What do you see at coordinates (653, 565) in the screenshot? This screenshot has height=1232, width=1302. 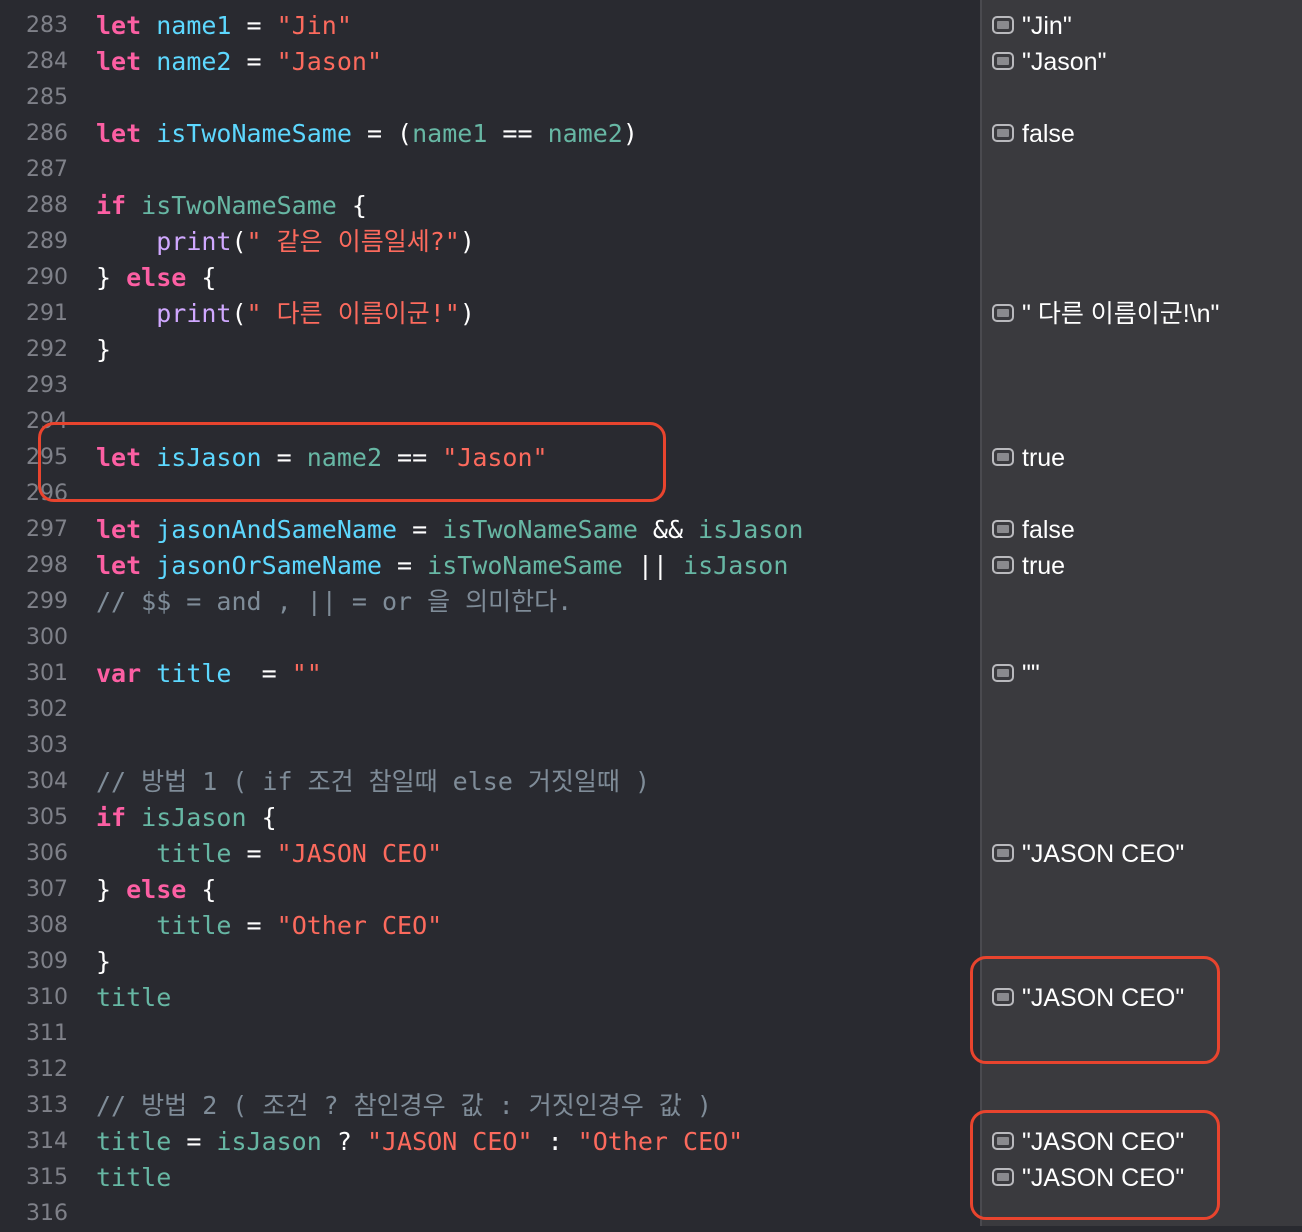 I see `code-token: ||` at bounding box center [653, 565].